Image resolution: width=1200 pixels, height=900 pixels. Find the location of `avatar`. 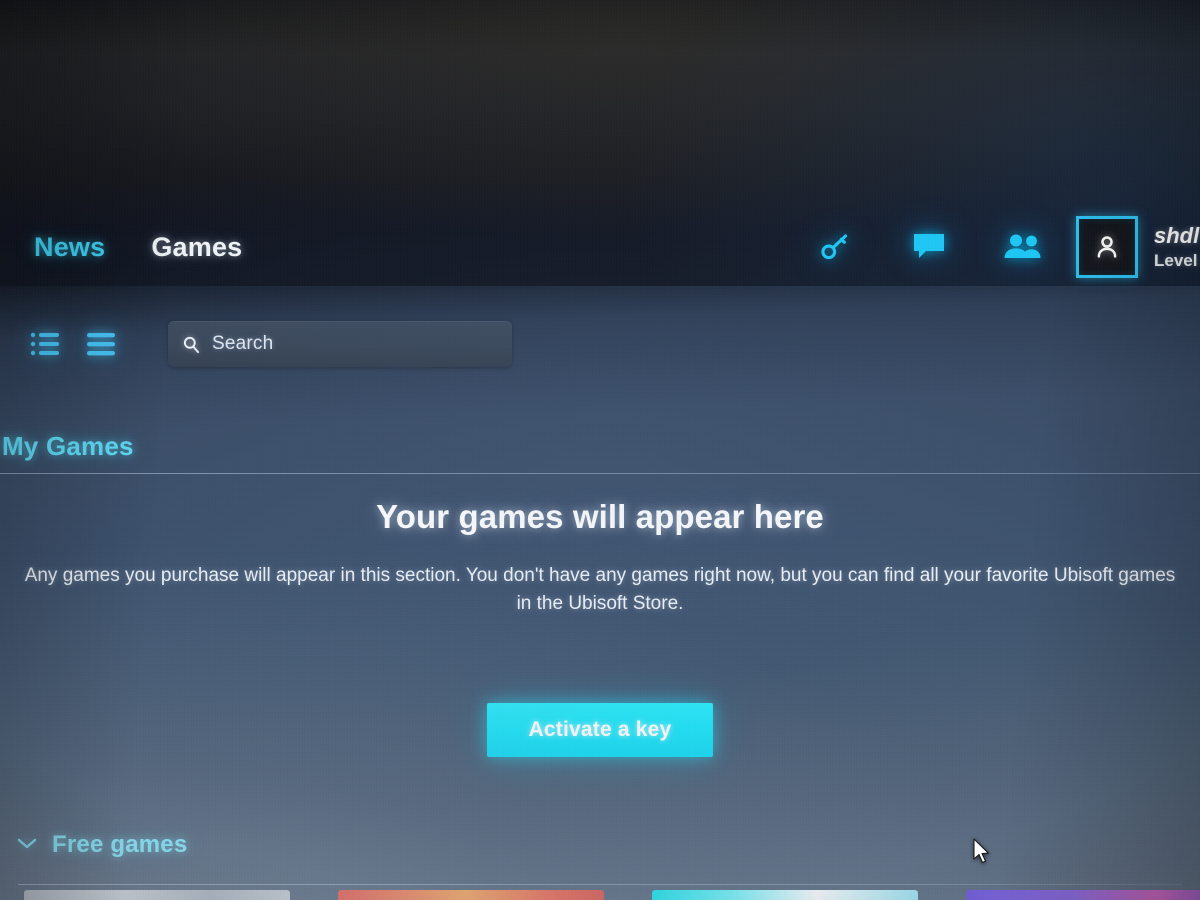

avatar is located at coordinates (1107, 247).